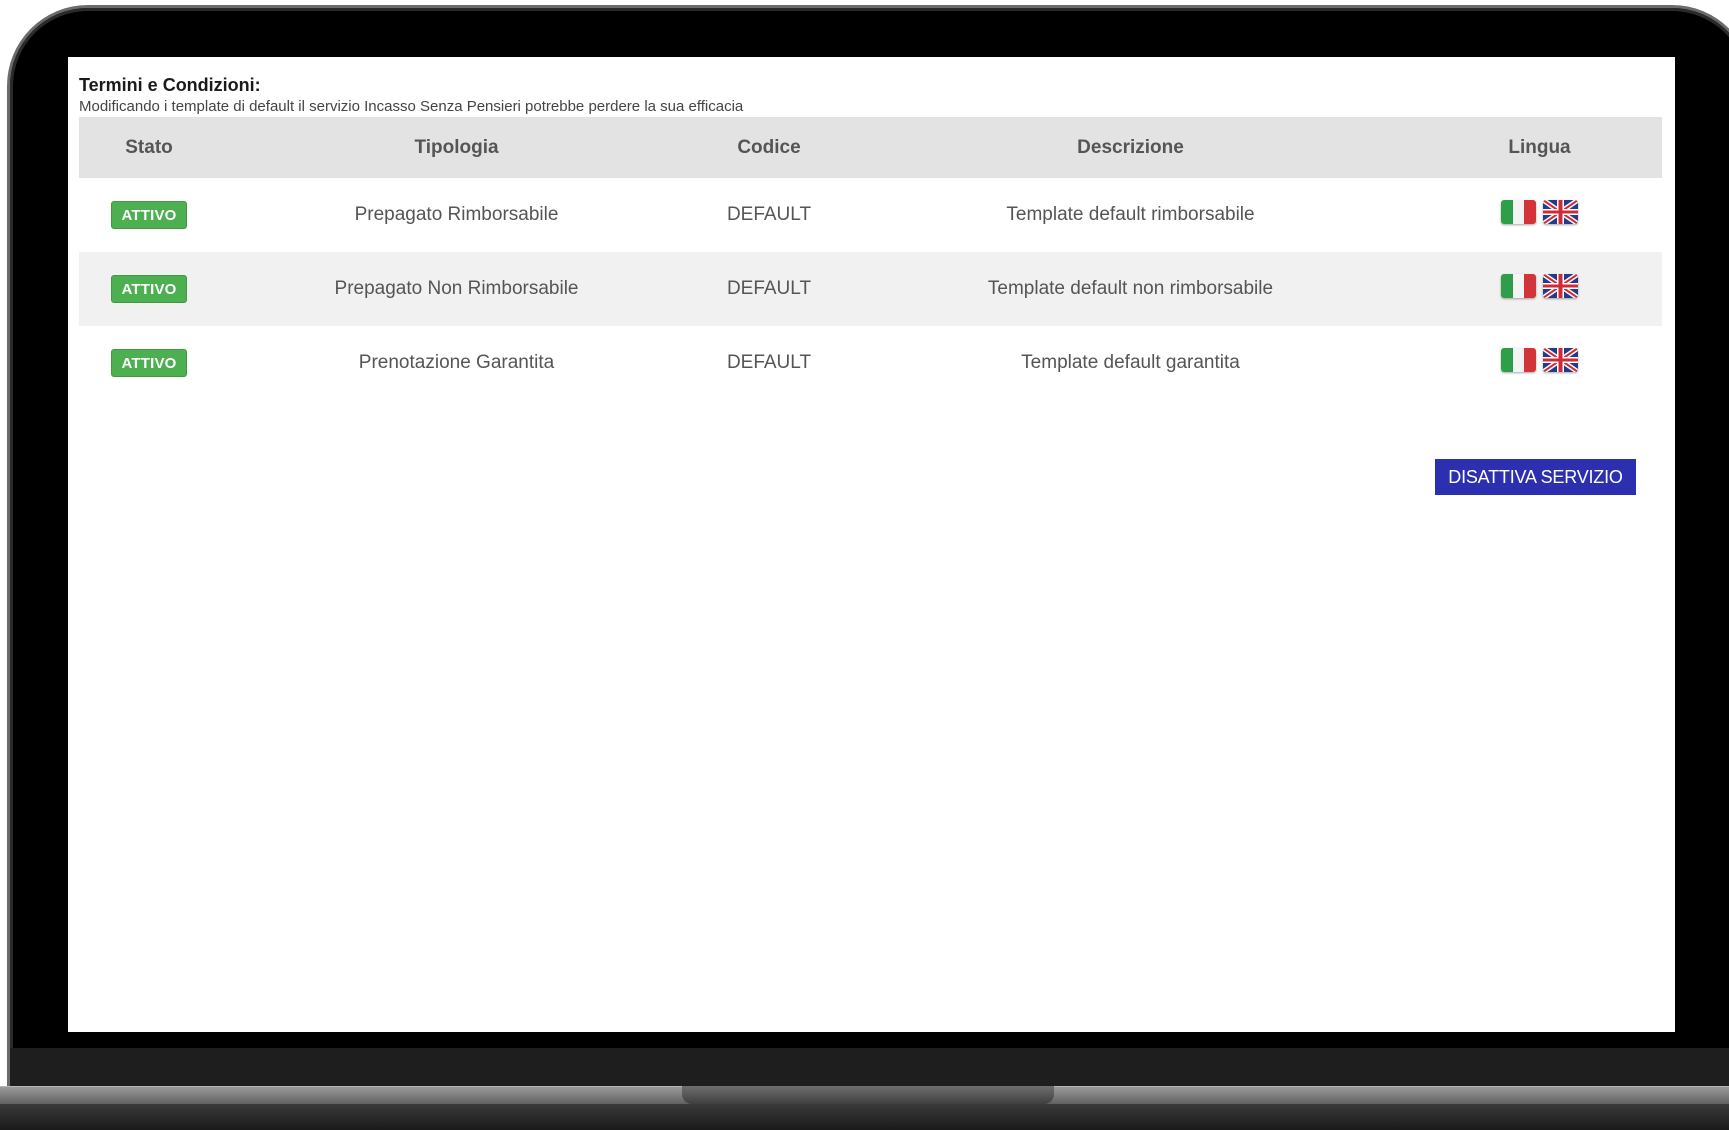  What do you see at coordinates (769, 147) in the screenshot?
I see `column-header-codice: Codice` at bounding box center [769, 147].